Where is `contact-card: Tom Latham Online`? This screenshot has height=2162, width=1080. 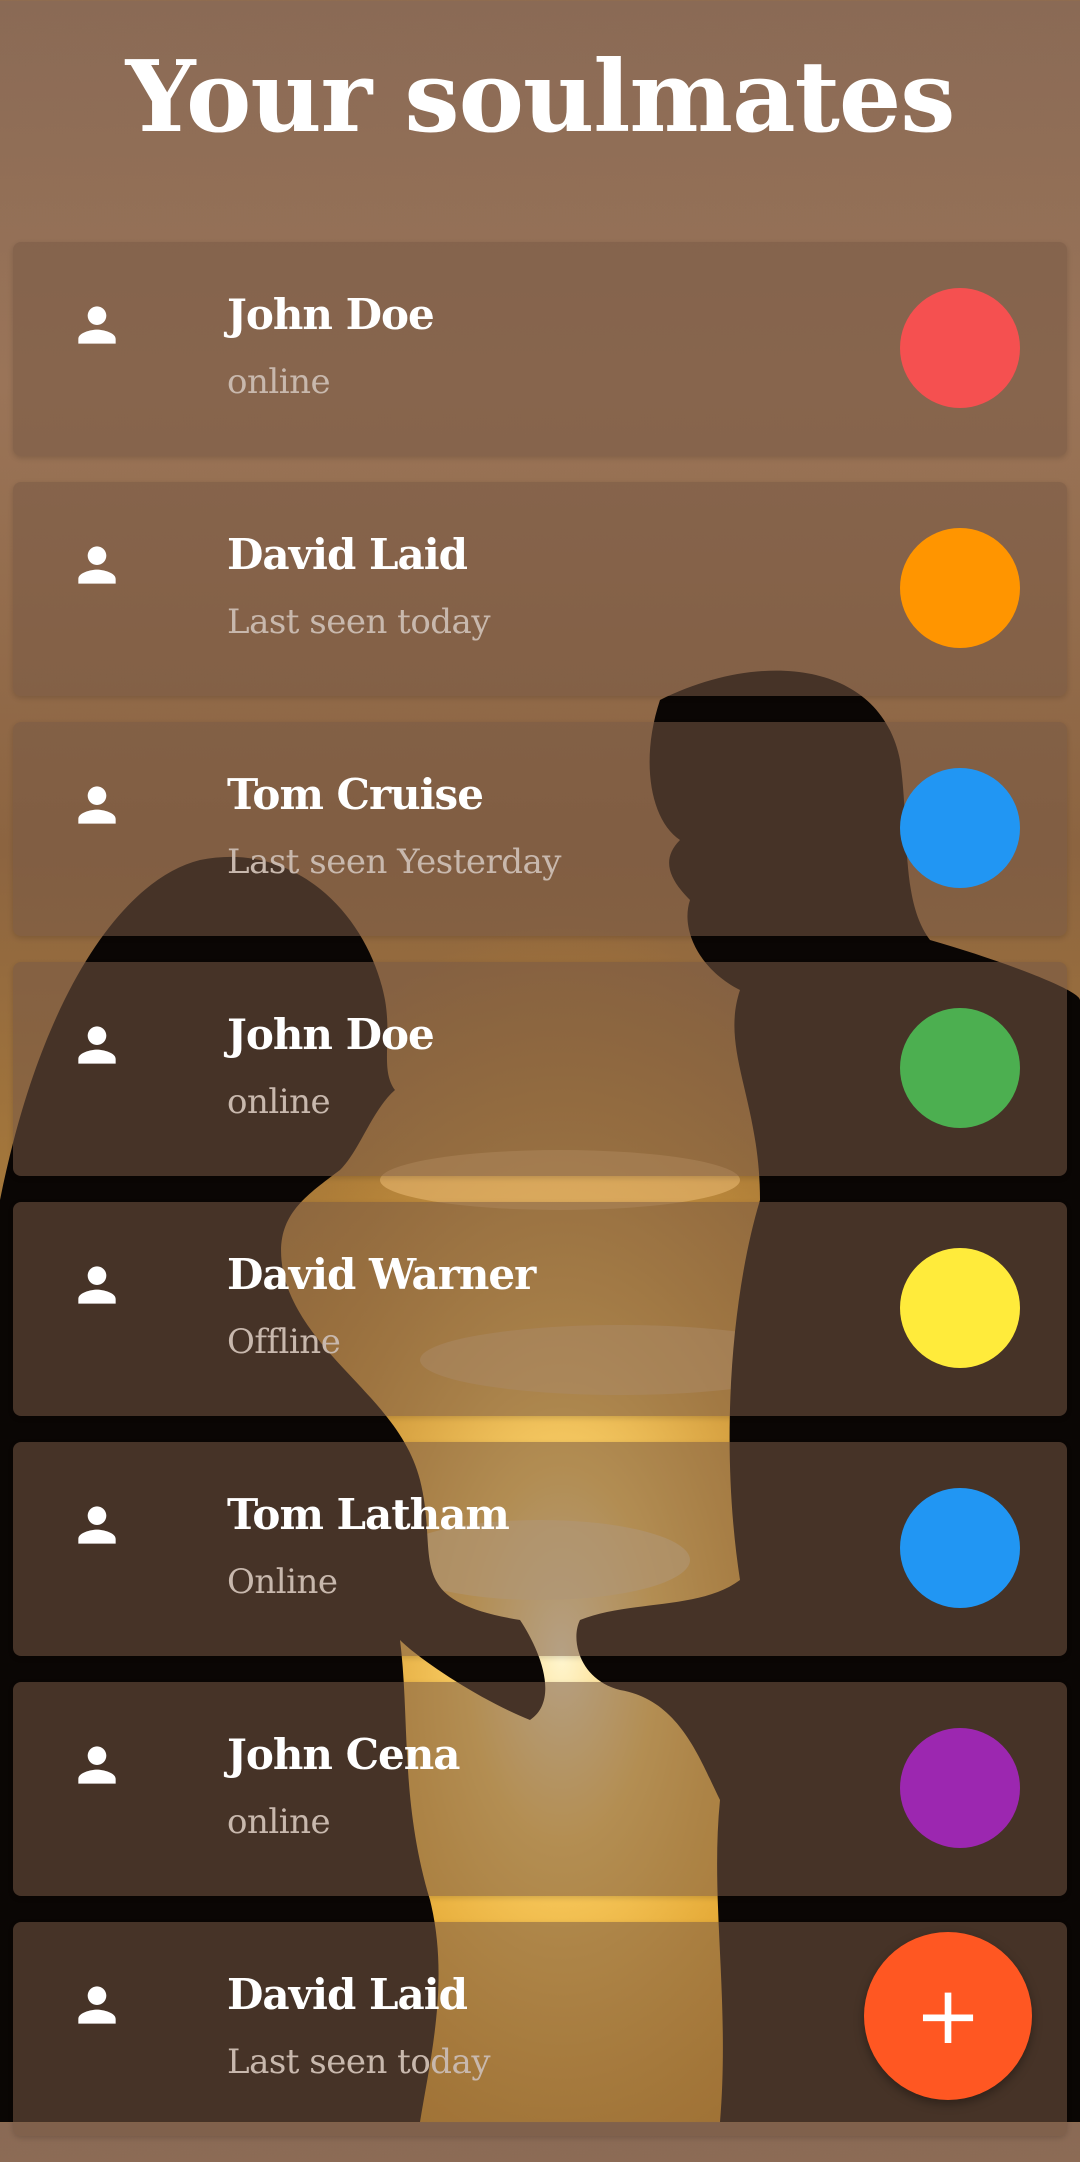
contact-card: Tom Latham Online is located at coordinates (540, 1549).